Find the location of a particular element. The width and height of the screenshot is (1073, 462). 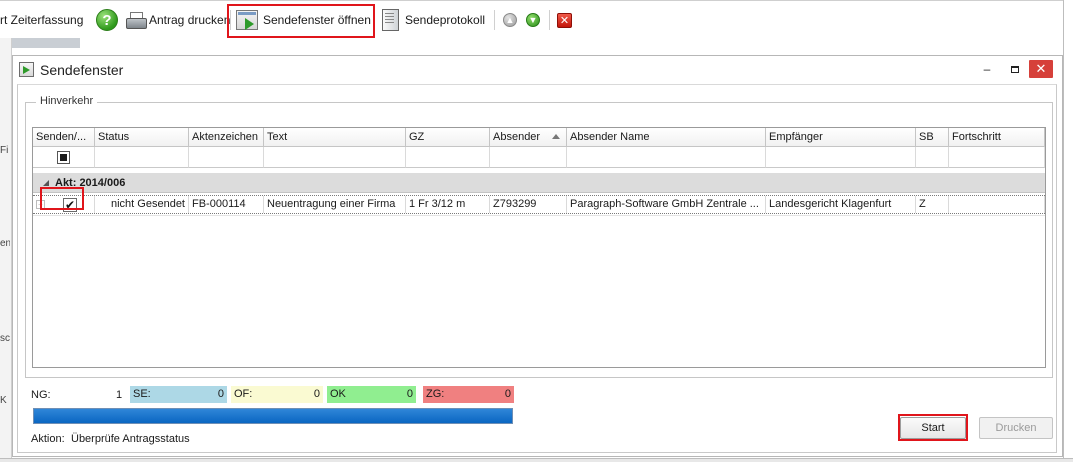

drucken-button: Drucken is located at coordinates (1016, 428).